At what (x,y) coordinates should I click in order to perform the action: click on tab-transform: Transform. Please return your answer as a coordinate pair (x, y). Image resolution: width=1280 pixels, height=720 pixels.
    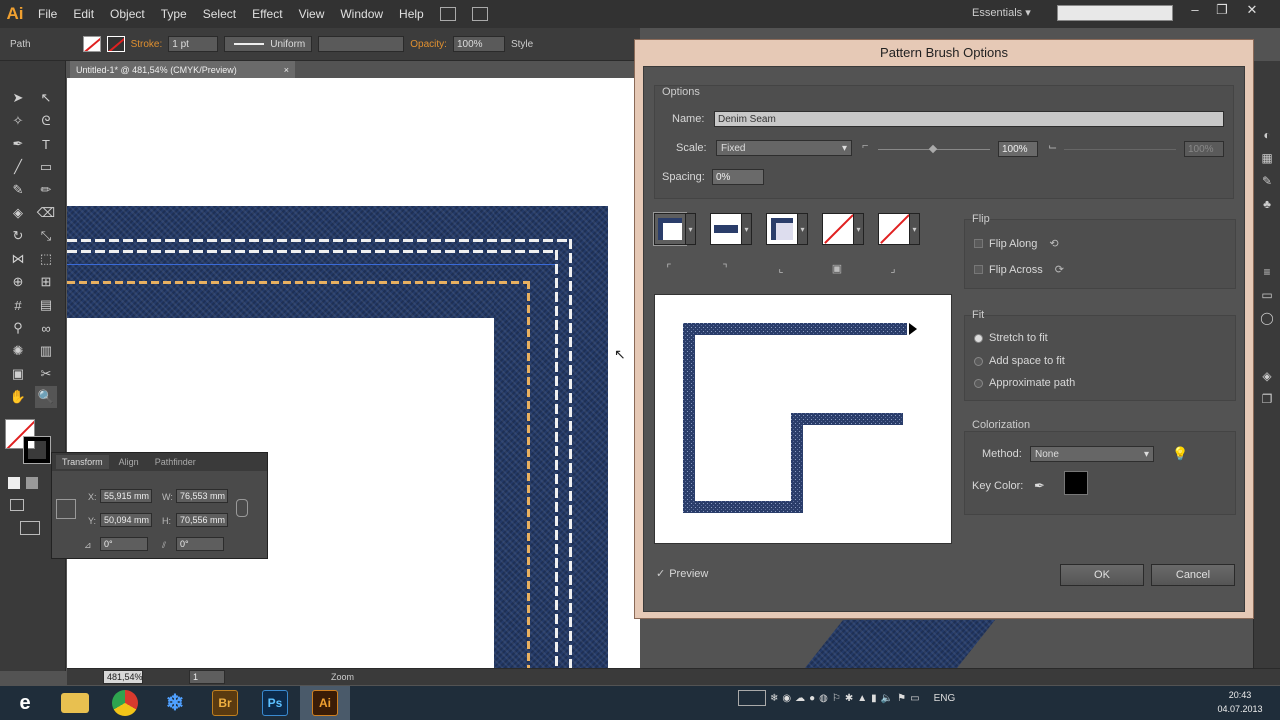
    Looking at the image, I should click on (82, 462).